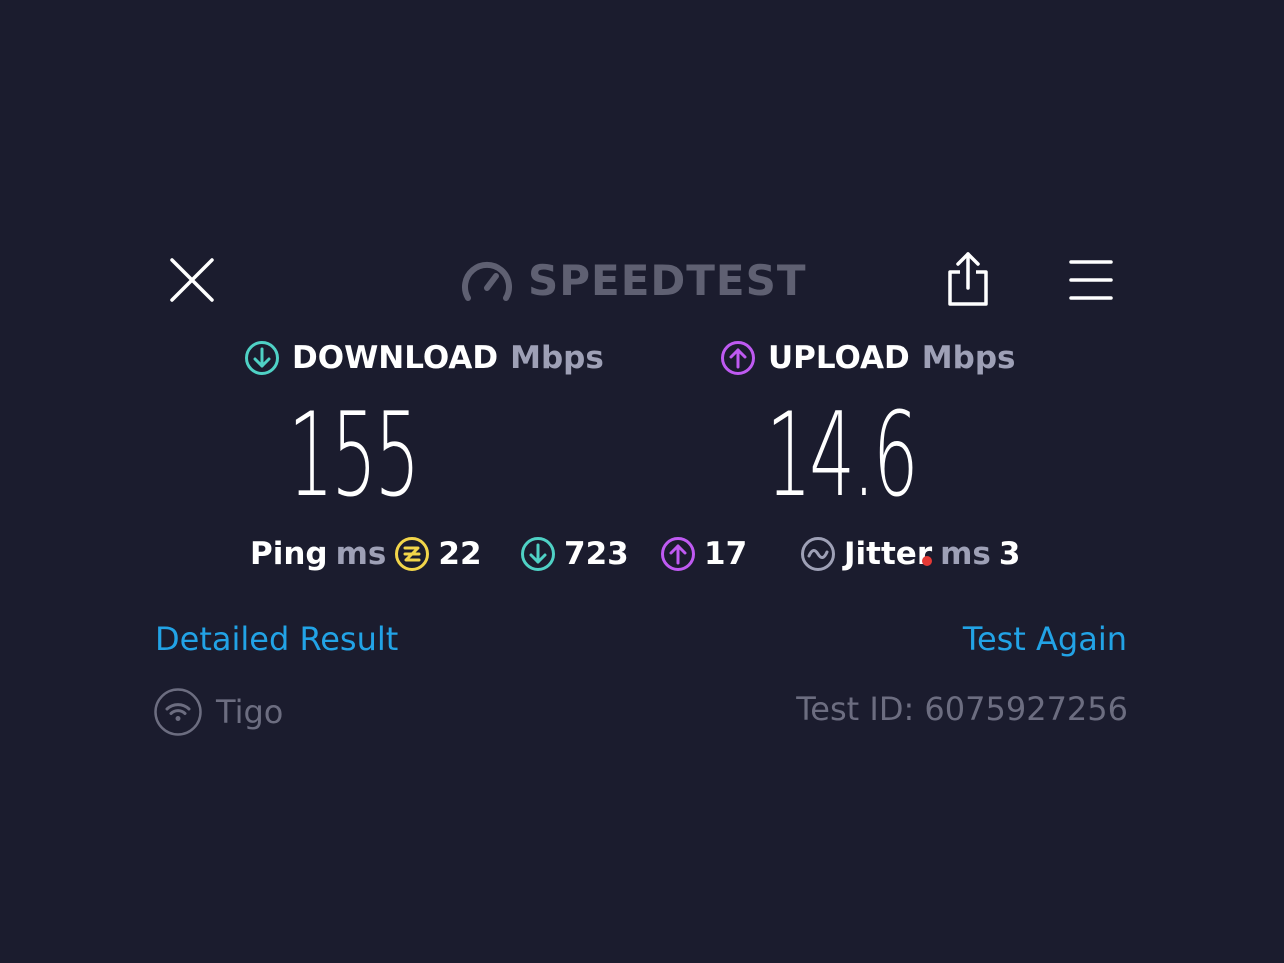 This screenshot has height=963, width=1284. I want to click on ping-unit: ms, so click(361, 554).